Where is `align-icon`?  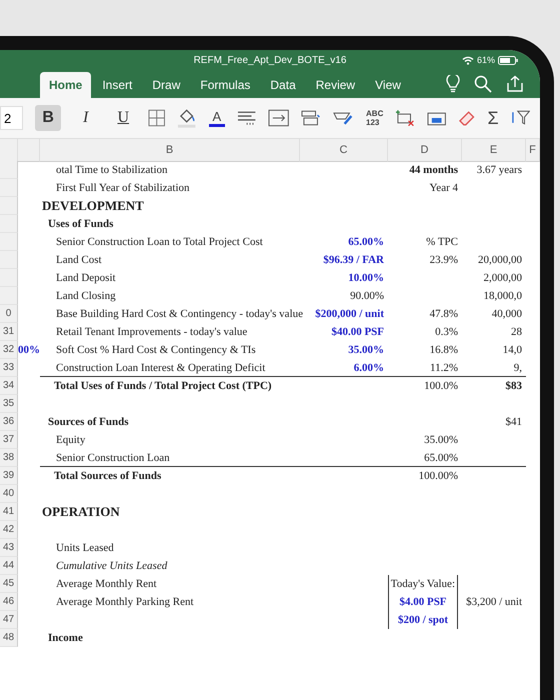 align-icon is located at coordinates (246, 118).